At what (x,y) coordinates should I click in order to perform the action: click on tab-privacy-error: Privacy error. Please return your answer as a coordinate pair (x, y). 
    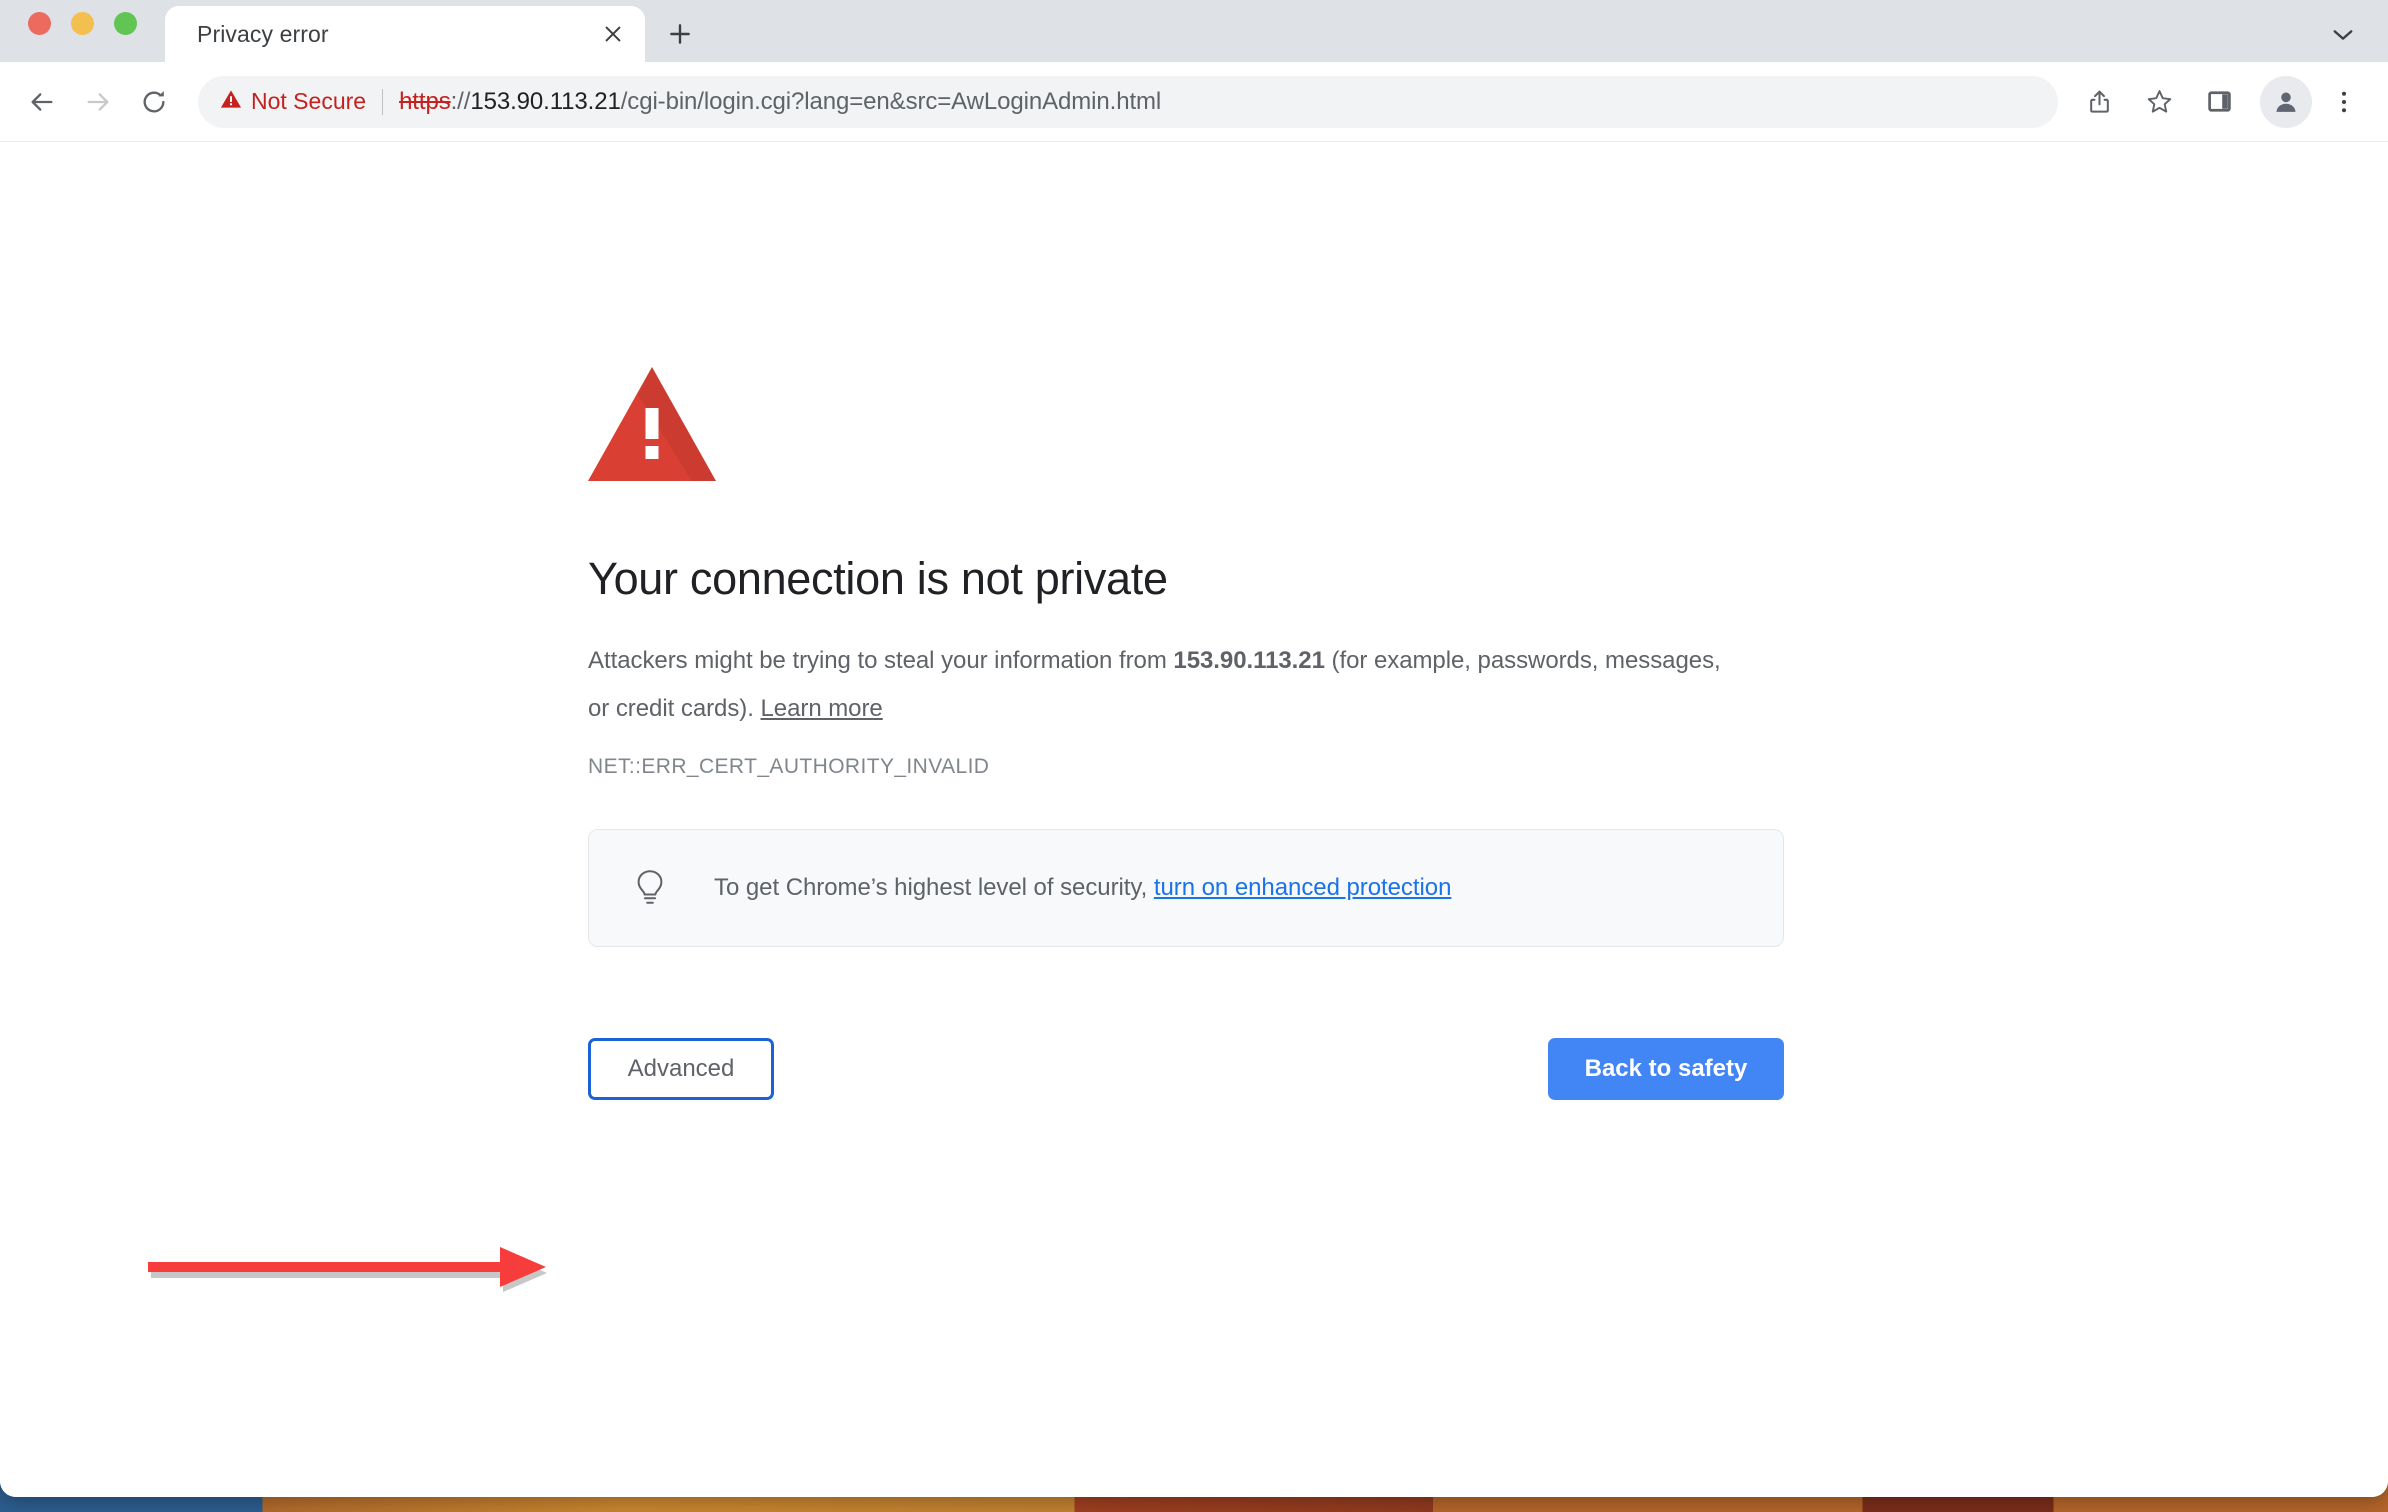
    Looking at the image, I should click on (405, 34).